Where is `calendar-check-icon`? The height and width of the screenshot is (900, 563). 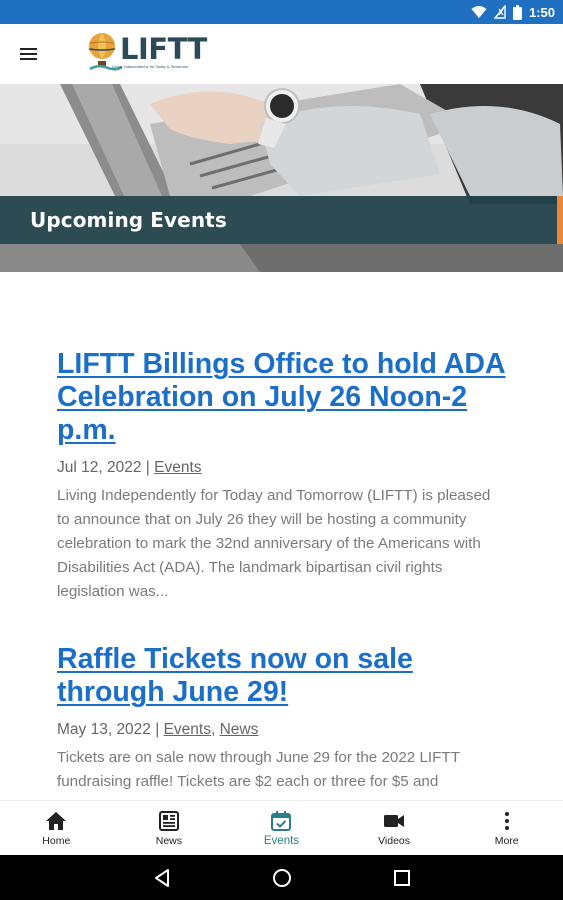 calendar-check-icon is located at coordinates (281, 821).